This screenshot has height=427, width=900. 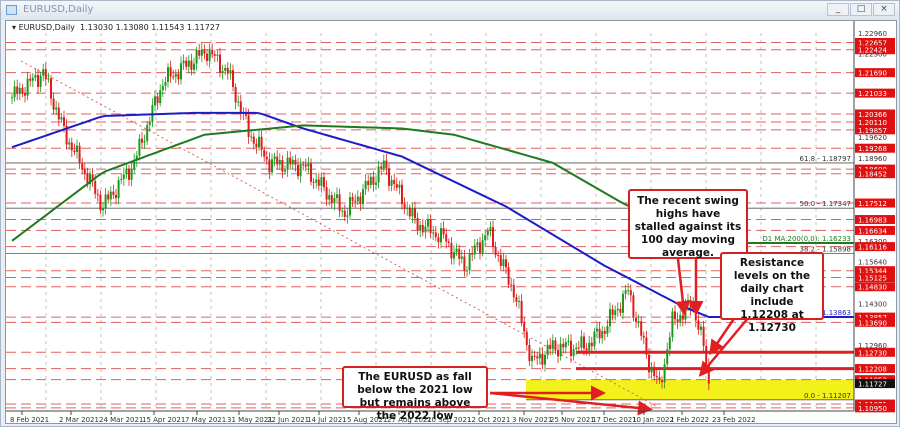 I want to click on minimize-button: _, so click(x=838, y=9).